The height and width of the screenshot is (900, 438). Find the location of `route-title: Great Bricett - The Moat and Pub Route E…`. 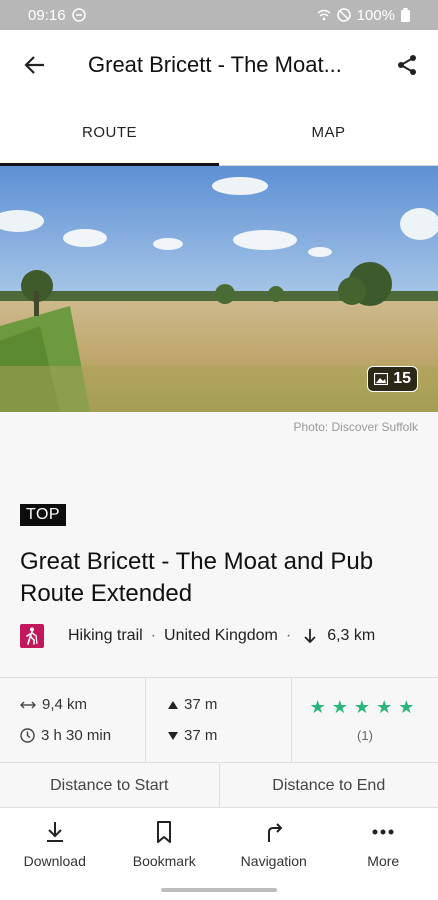

route-title: Great Bricett - The Moat and Pub Route E… is located at coordinates (197, 577).